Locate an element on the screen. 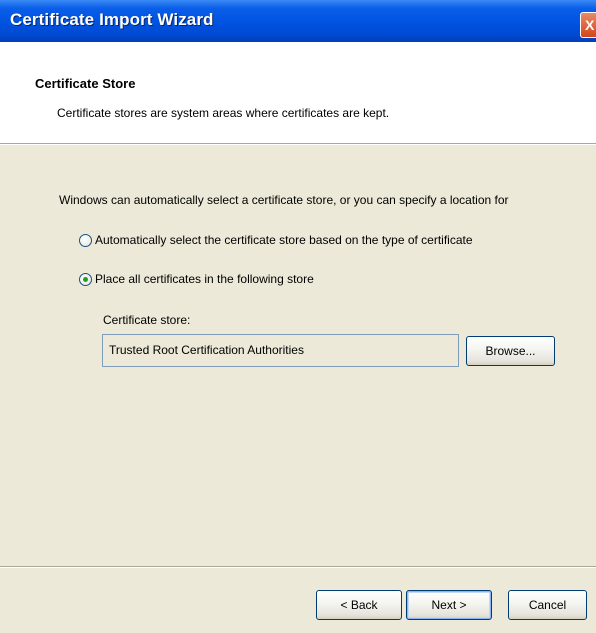 The width and height of the screenshot is (596, 633). footer-divider is located at coordinates (298, 567).